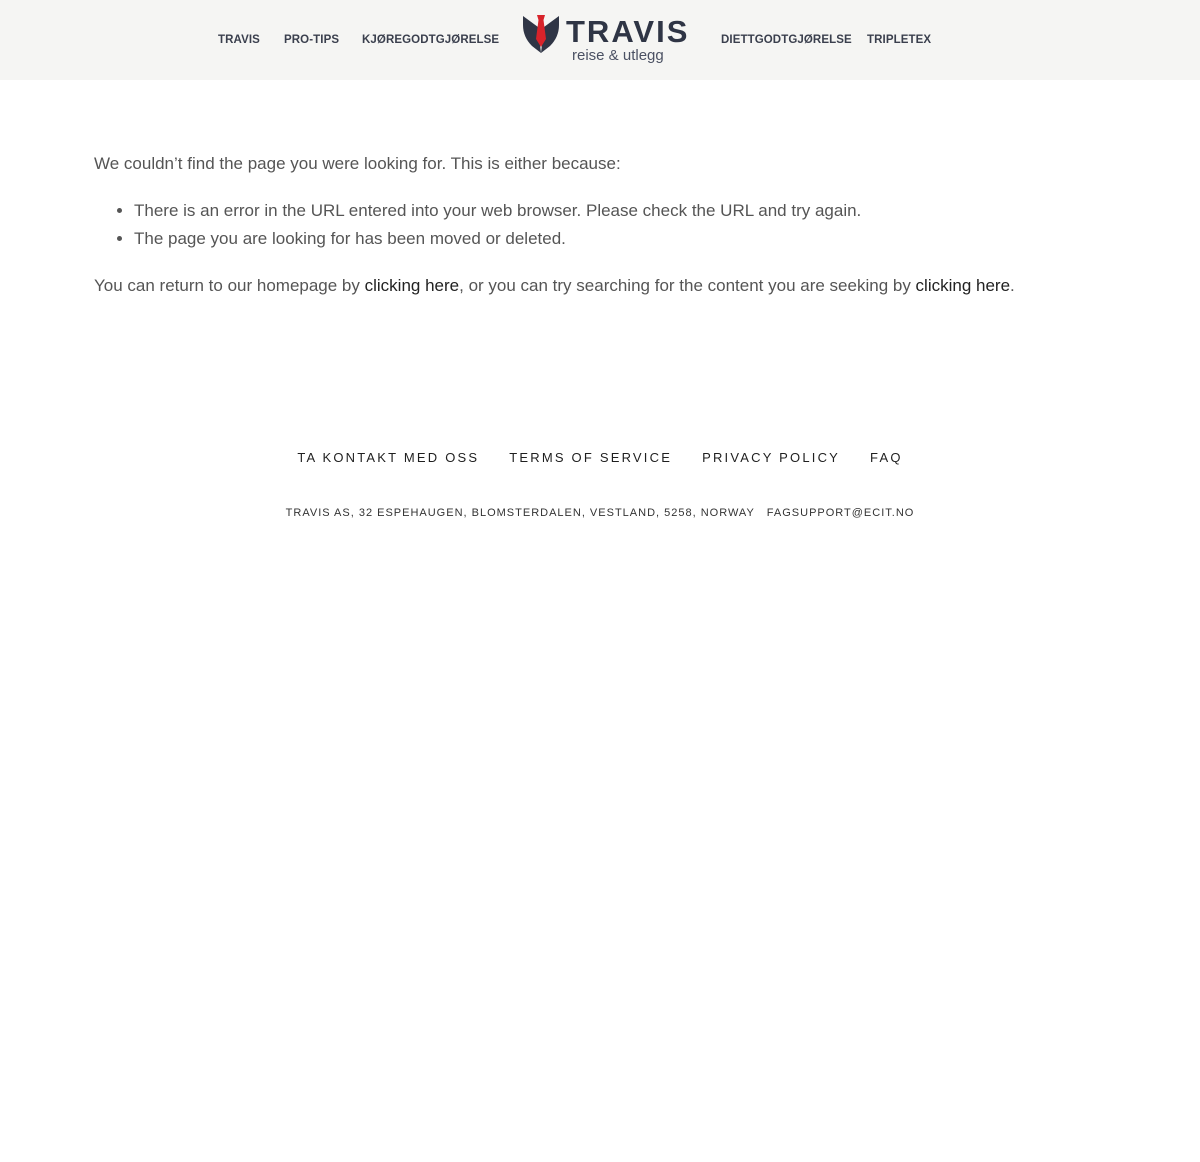 Image resolution: width=1200 pixels, height=1162 pixels. I want to click on return-prefix-text: You can return to our homepage by, so click(229, 285).